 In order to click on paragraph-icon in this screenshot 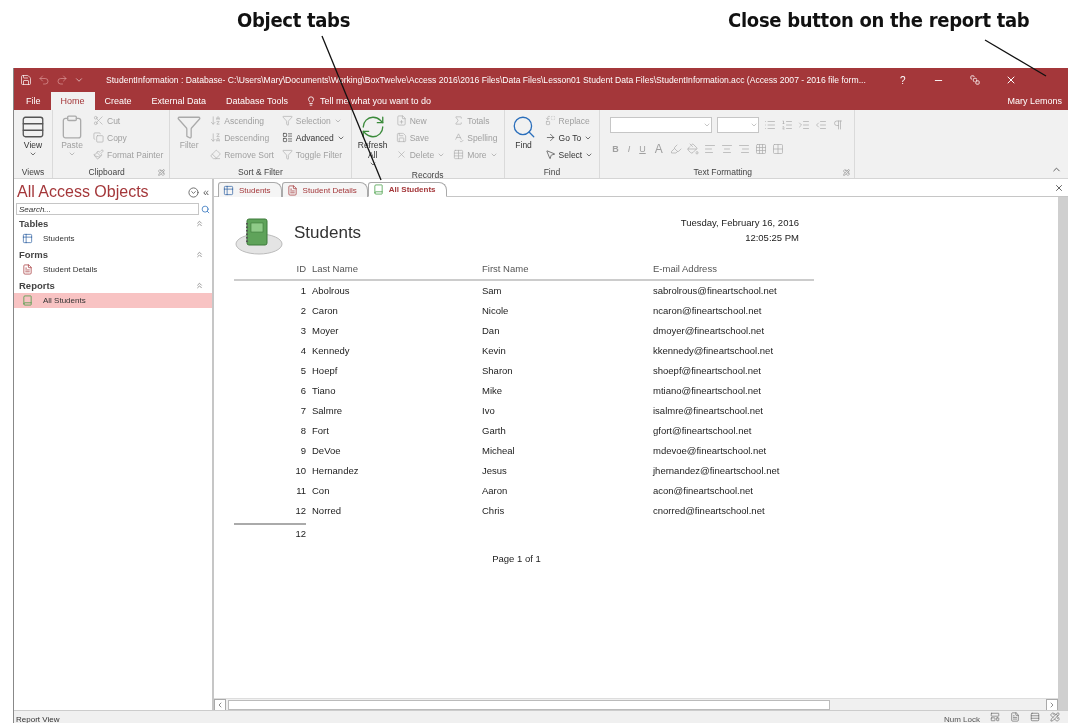, I will do `click(838, 125)`.